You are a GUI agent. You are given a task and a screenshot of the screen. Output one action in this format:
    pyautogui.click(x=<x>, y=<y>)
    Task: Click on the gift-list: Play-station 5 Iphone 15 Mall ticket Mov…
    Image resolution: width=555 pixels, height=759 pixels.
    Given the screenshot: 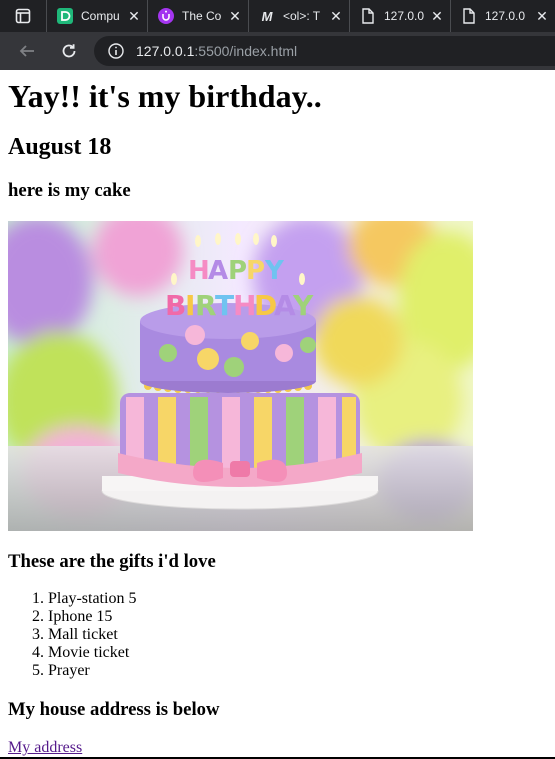 What is the action you would take?
    pyautogui.click(x=72, y=635)
    